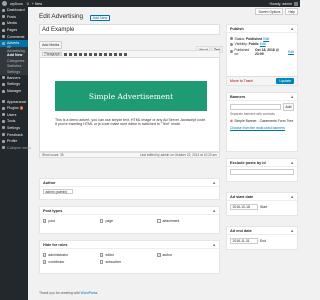 This screenshot has height=300, width=320. What do you see at coordinates (3, 128) in the screenshot?
I see `settings-icon` at bounding box center [3, 128].